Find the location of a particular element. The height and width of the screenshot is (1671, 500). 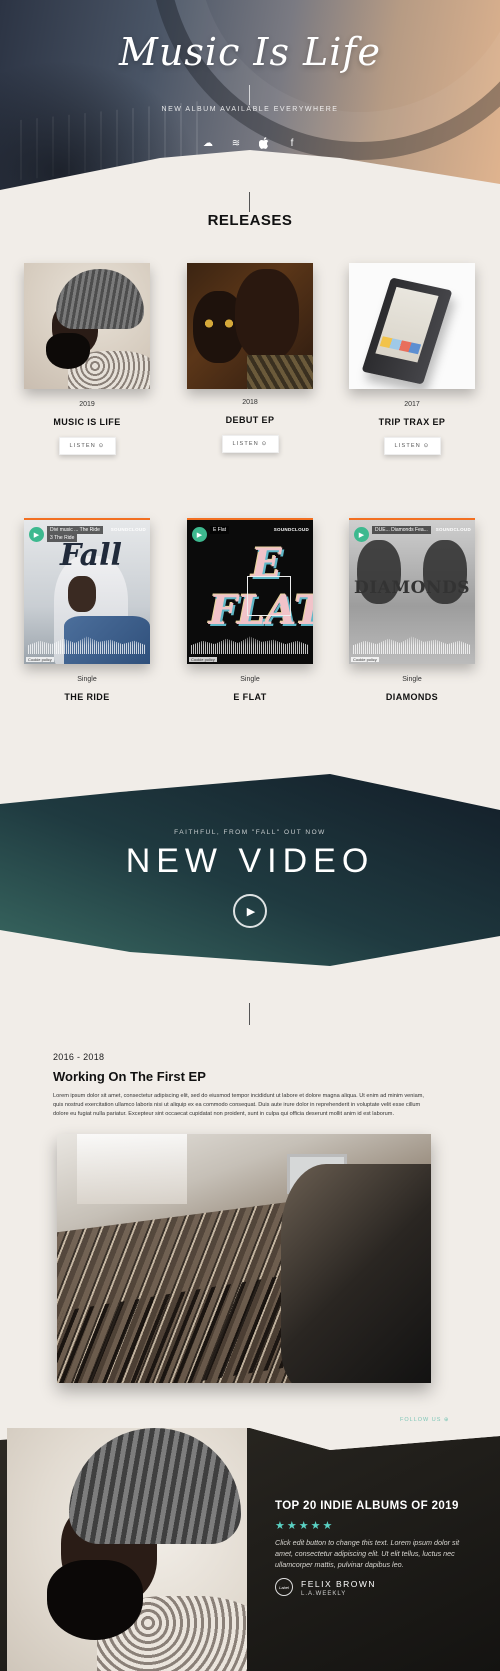

album-year: 2018 is located at coordinates (250, 402).